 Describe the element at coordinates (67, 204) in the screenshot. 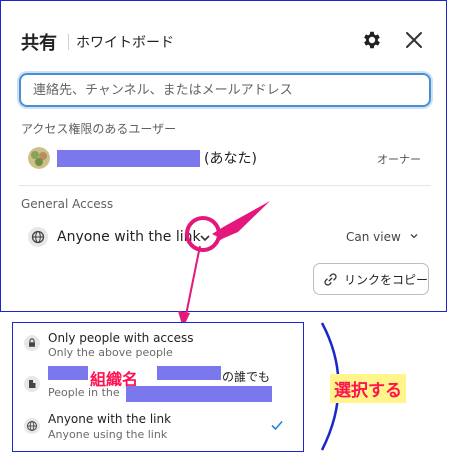

I see `general-access-label: General Access` at that location.